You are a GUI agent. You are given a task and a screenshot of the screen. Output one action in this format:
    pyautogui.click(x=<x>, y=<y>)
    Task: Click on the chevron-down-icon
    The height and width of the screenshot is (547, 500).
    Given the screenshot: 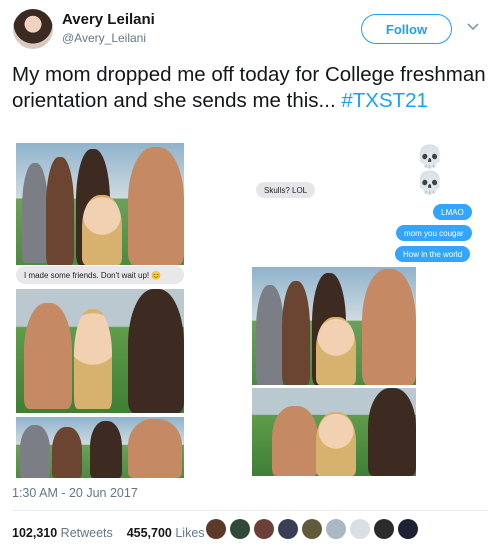 What is the action you would take?
    pyautogui.click(x=473, y=27)
    